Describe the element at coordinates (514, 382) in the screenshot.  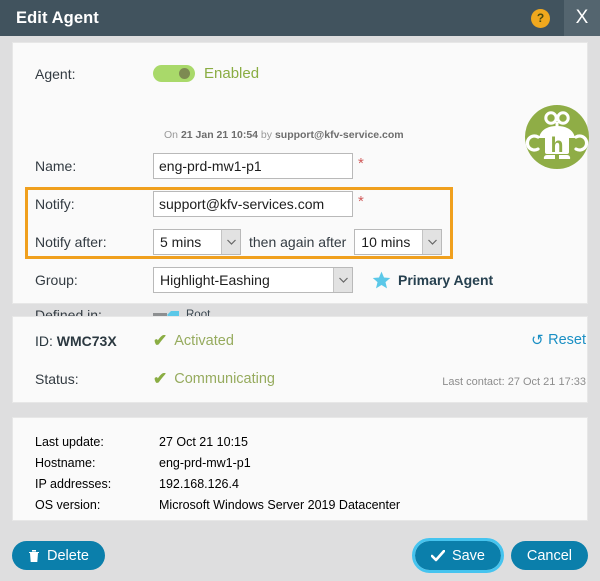
I see `last-contact-text: Last contact: 27 Oct 21 17:33` at that location.